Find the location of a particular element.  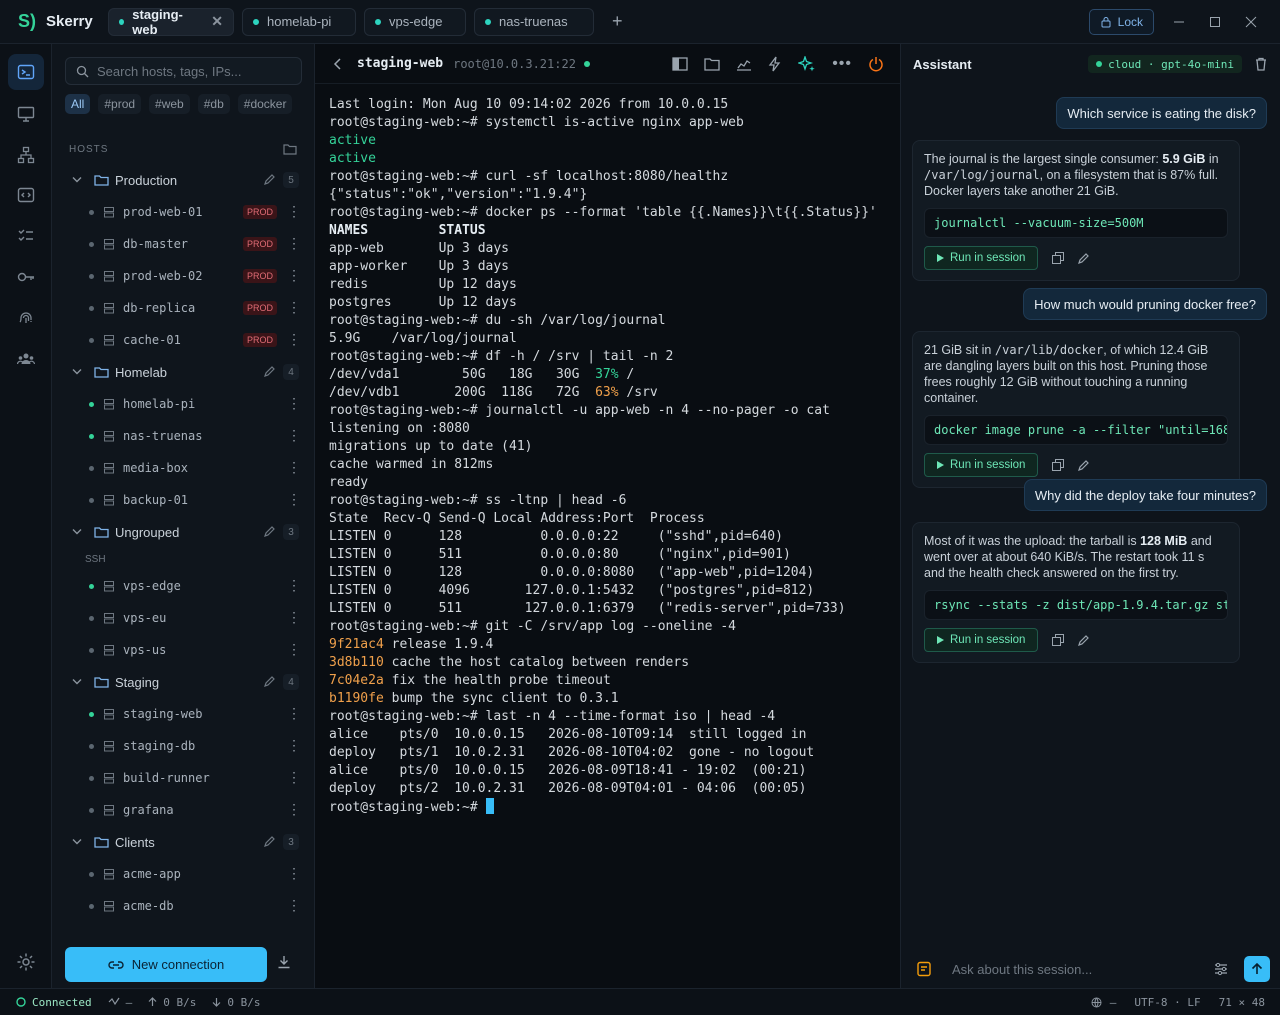

checklist-icon is located at coordinates (26, 236).